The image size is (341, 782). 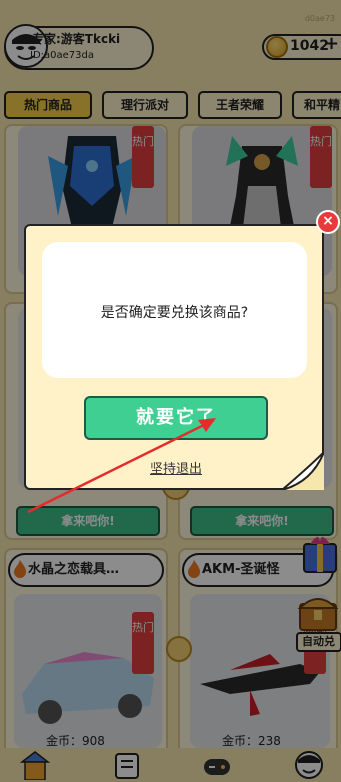 What do you see at coordinates (303, 471) in the screenshot?
I see `page-curl-decoration` at bounding box center [303, 471].